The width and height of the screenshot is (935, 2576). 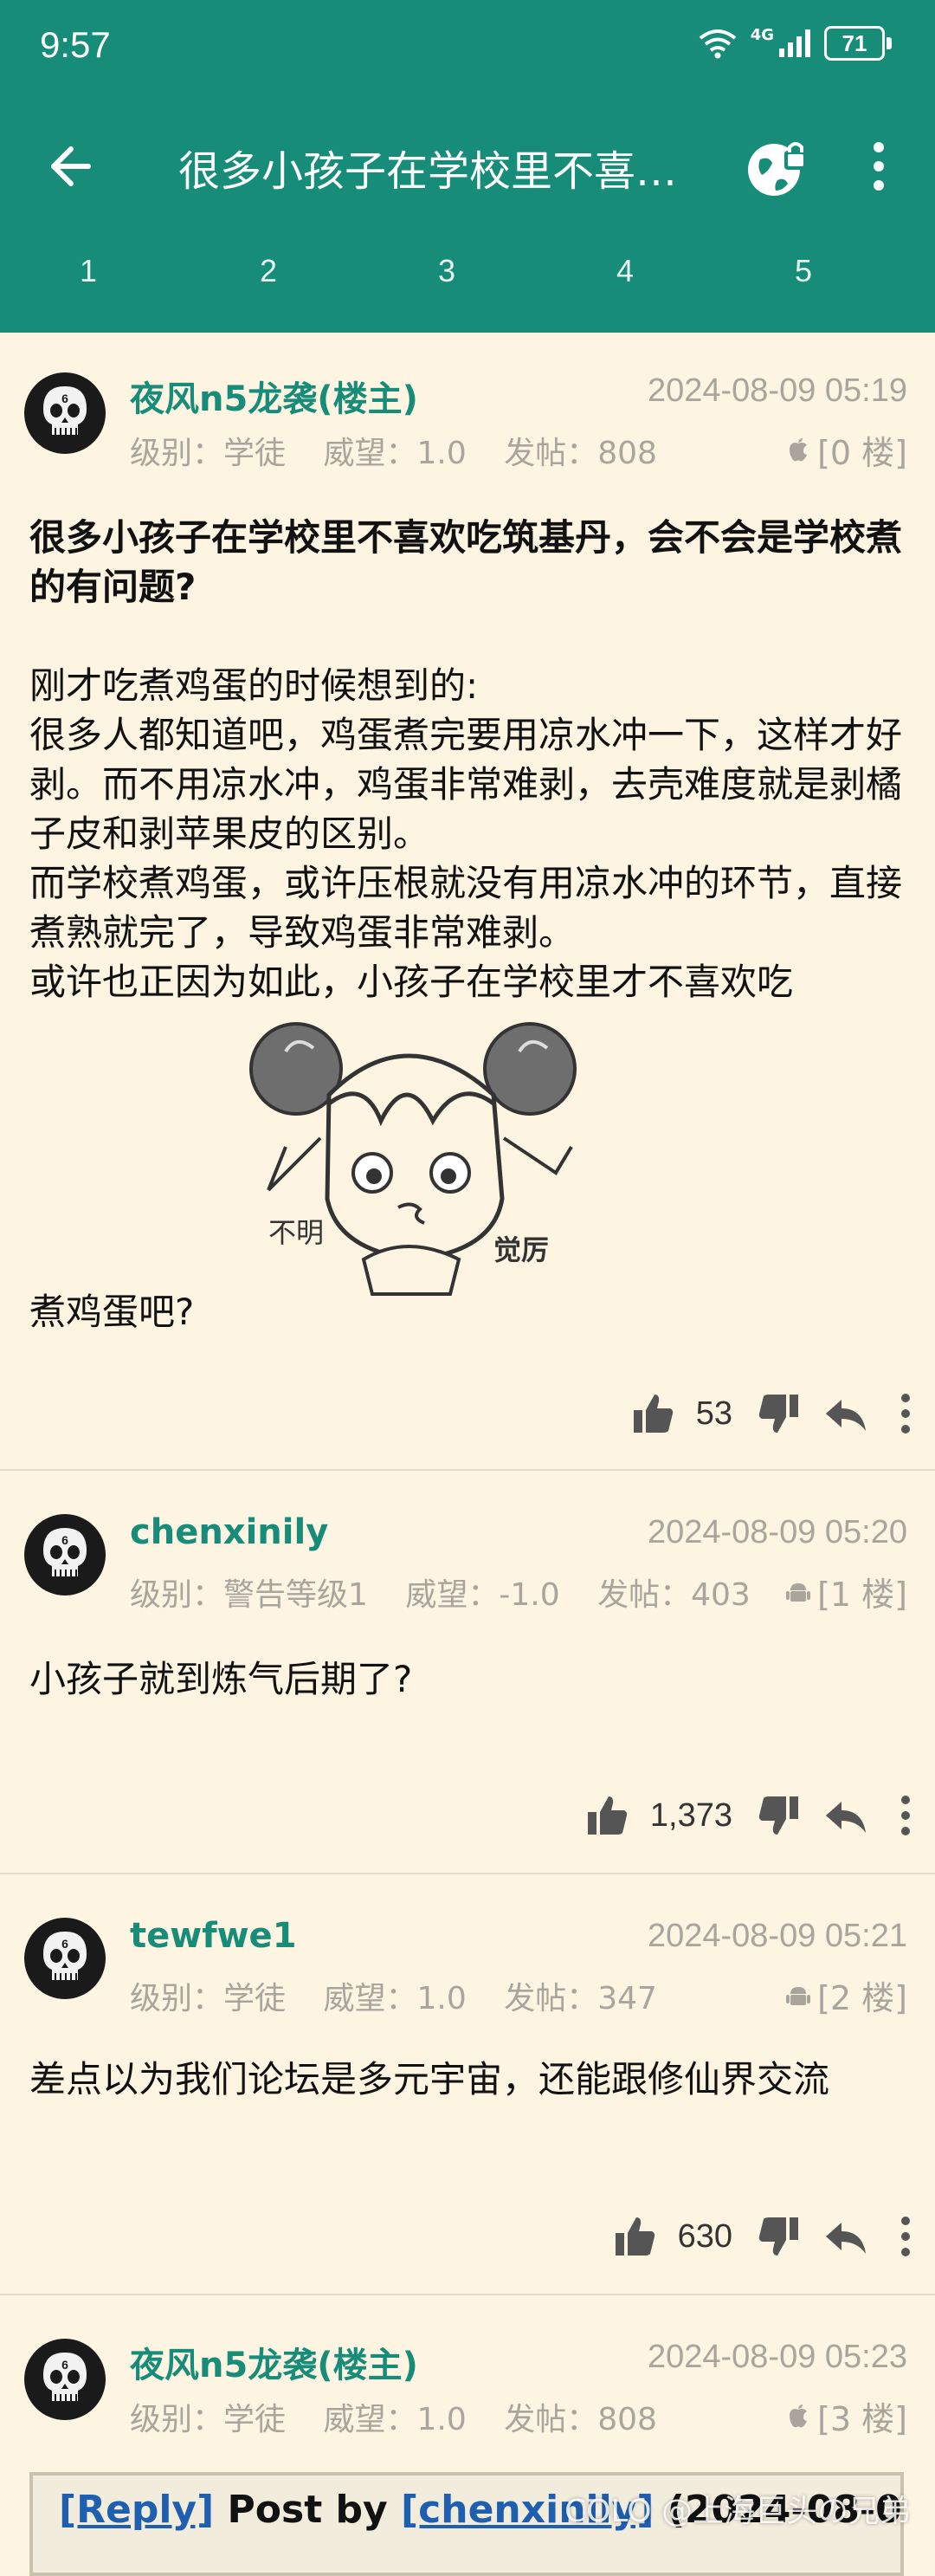 I want to click on wifi-icon, so click(x=717, y=44).